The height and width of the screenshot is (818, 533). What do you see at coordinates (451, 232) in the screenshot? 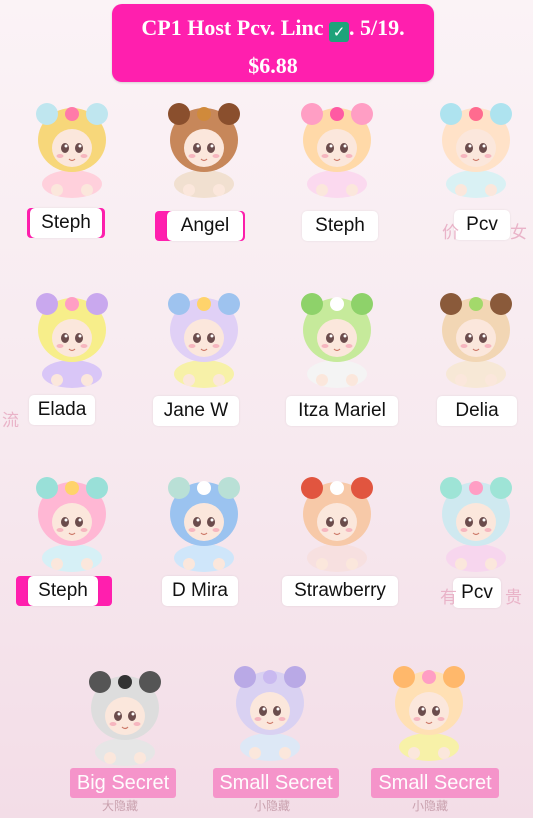
I see `ghost-text: 价` at bounding box center [451, 232].